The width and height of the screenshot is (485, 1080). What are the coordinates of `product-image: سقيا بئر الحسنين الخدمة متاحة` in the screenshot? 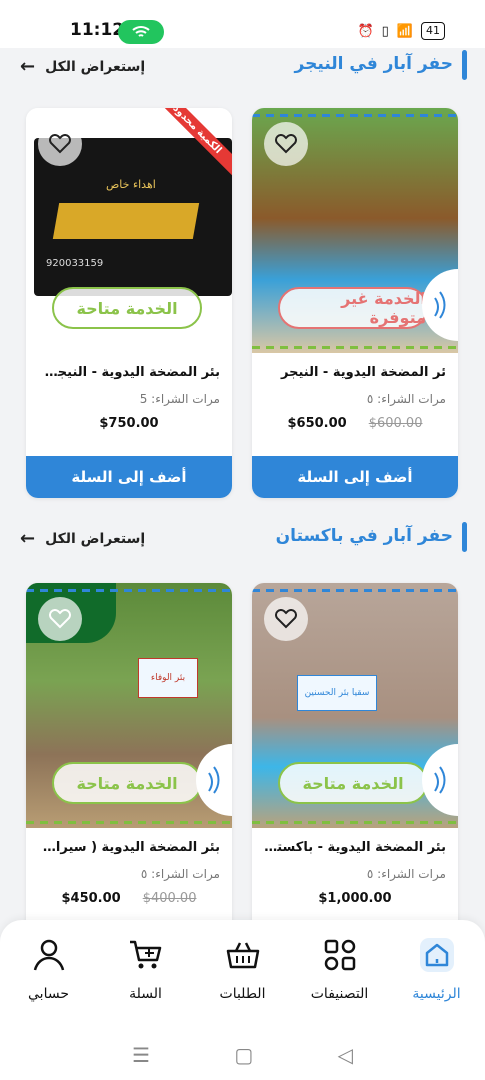 It's located at (355, 705).